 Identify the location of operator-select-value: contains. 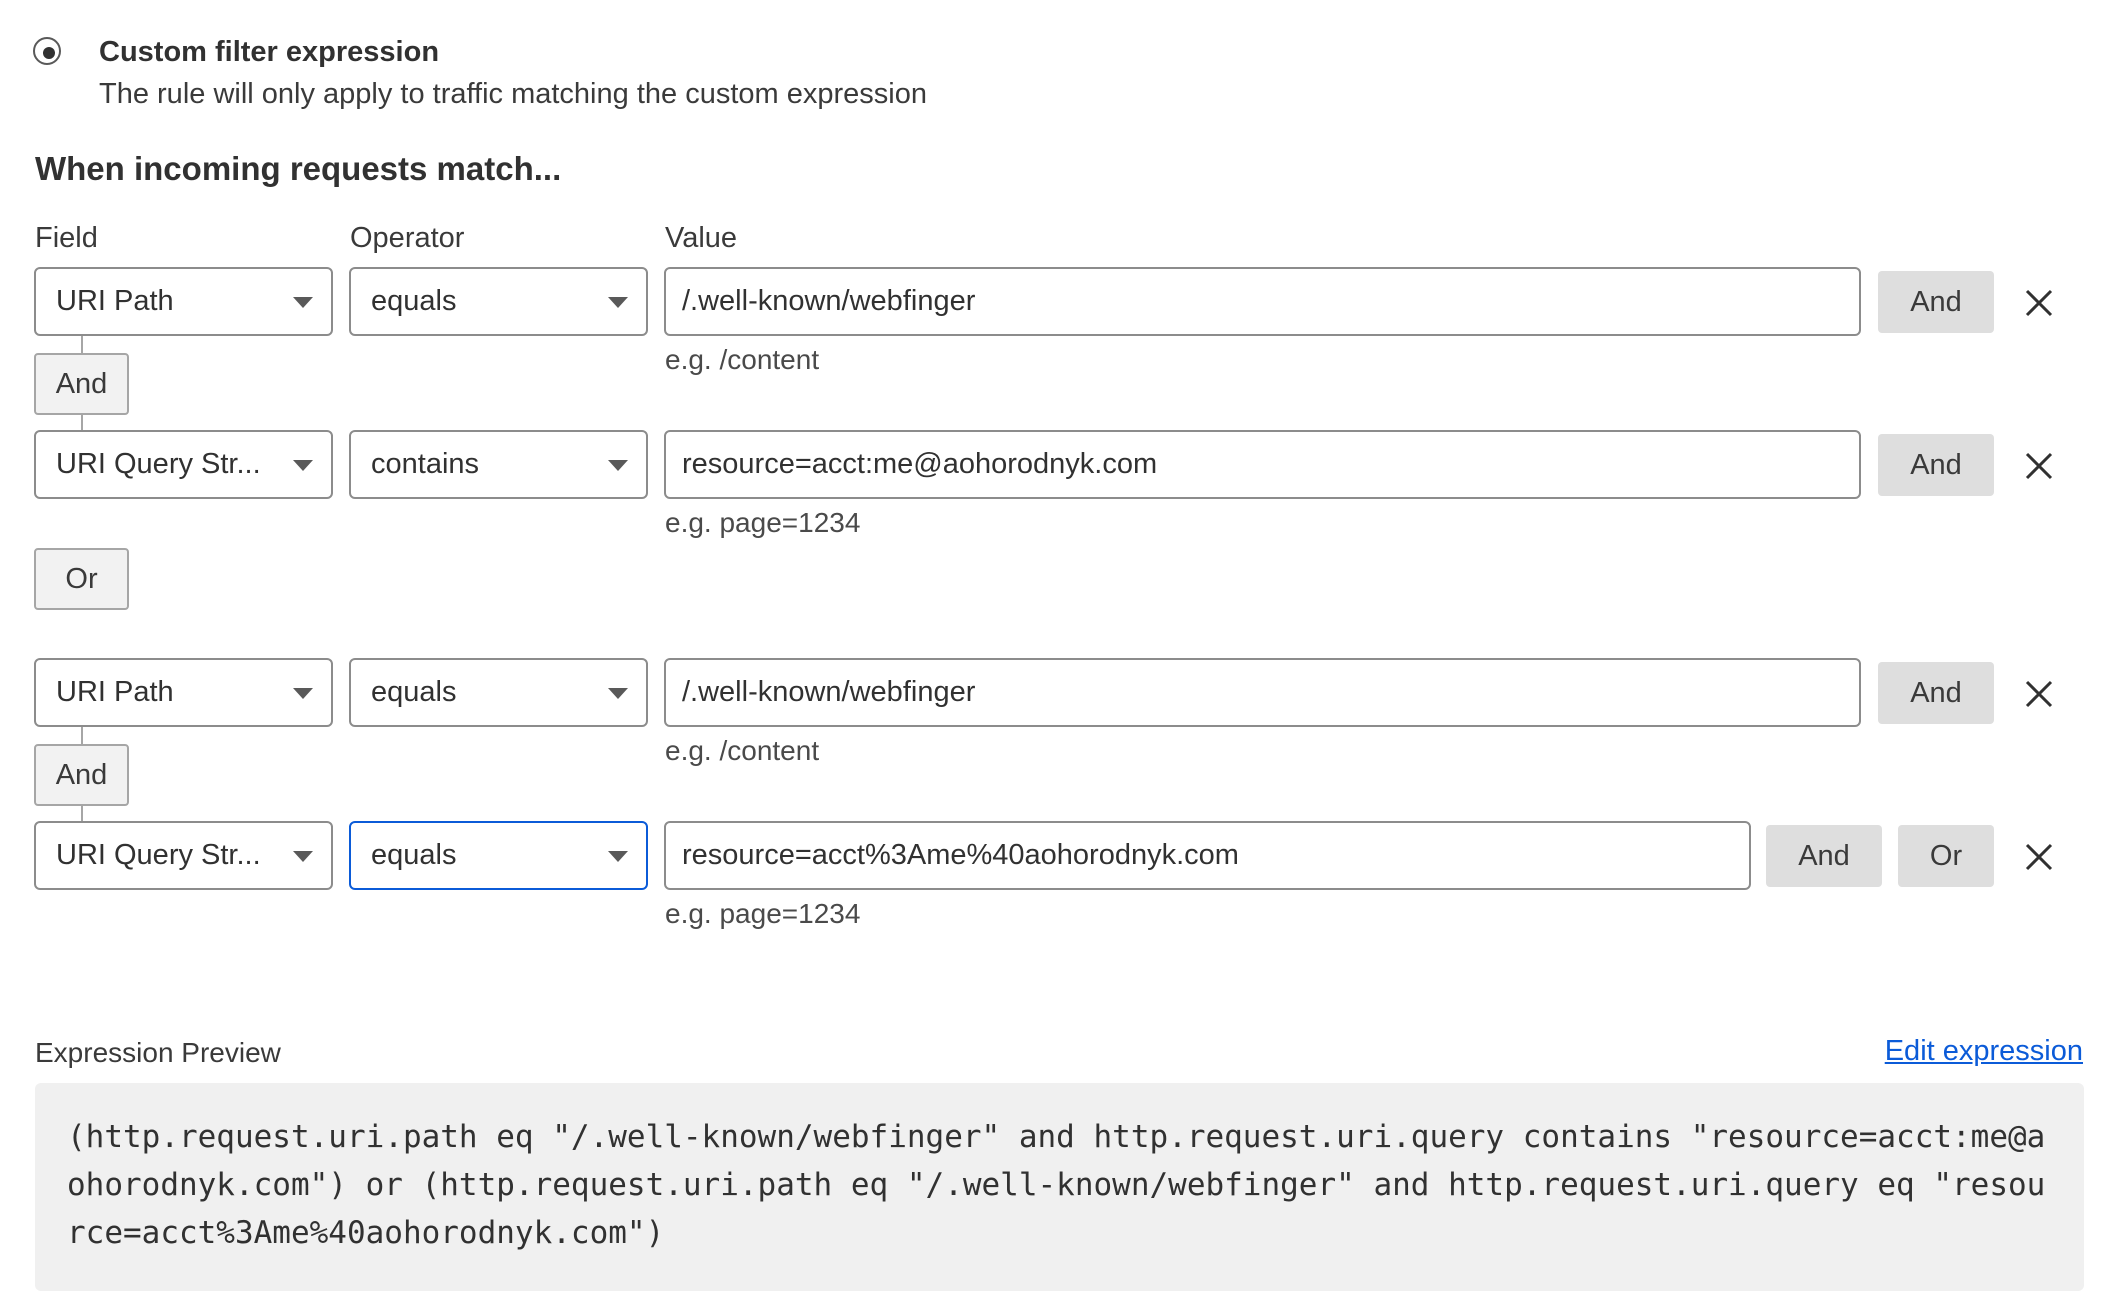
(425, 464).